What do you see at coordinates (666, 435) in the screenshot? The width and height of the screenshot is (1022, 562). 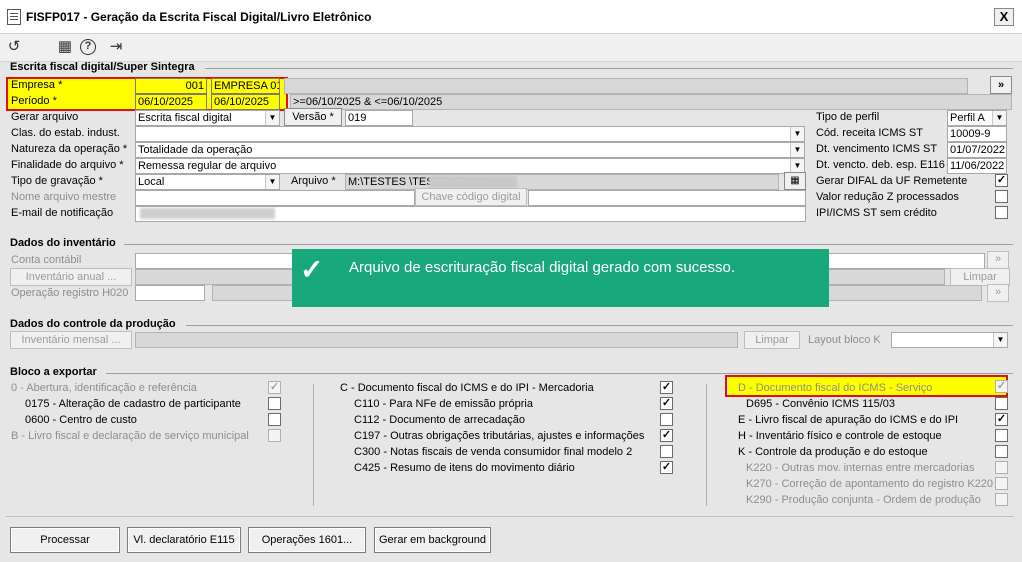 I see `bloco-c197-checkbox: ✓` at bounding box center [666, 435].